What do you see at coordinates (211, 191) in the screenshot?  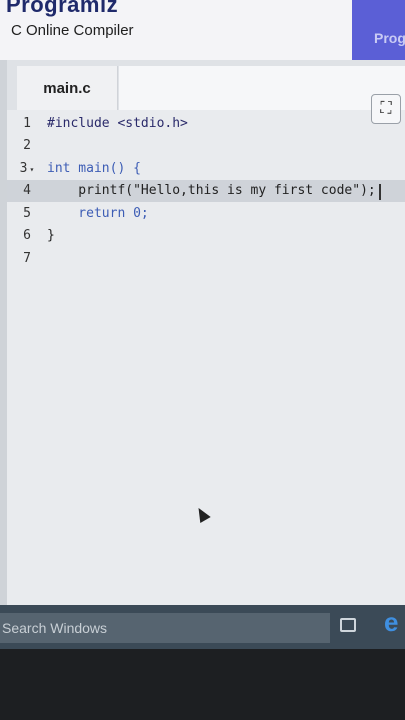 I see `line-code: printf("Hello,this is my first code");` at bounding box center [211, 191].